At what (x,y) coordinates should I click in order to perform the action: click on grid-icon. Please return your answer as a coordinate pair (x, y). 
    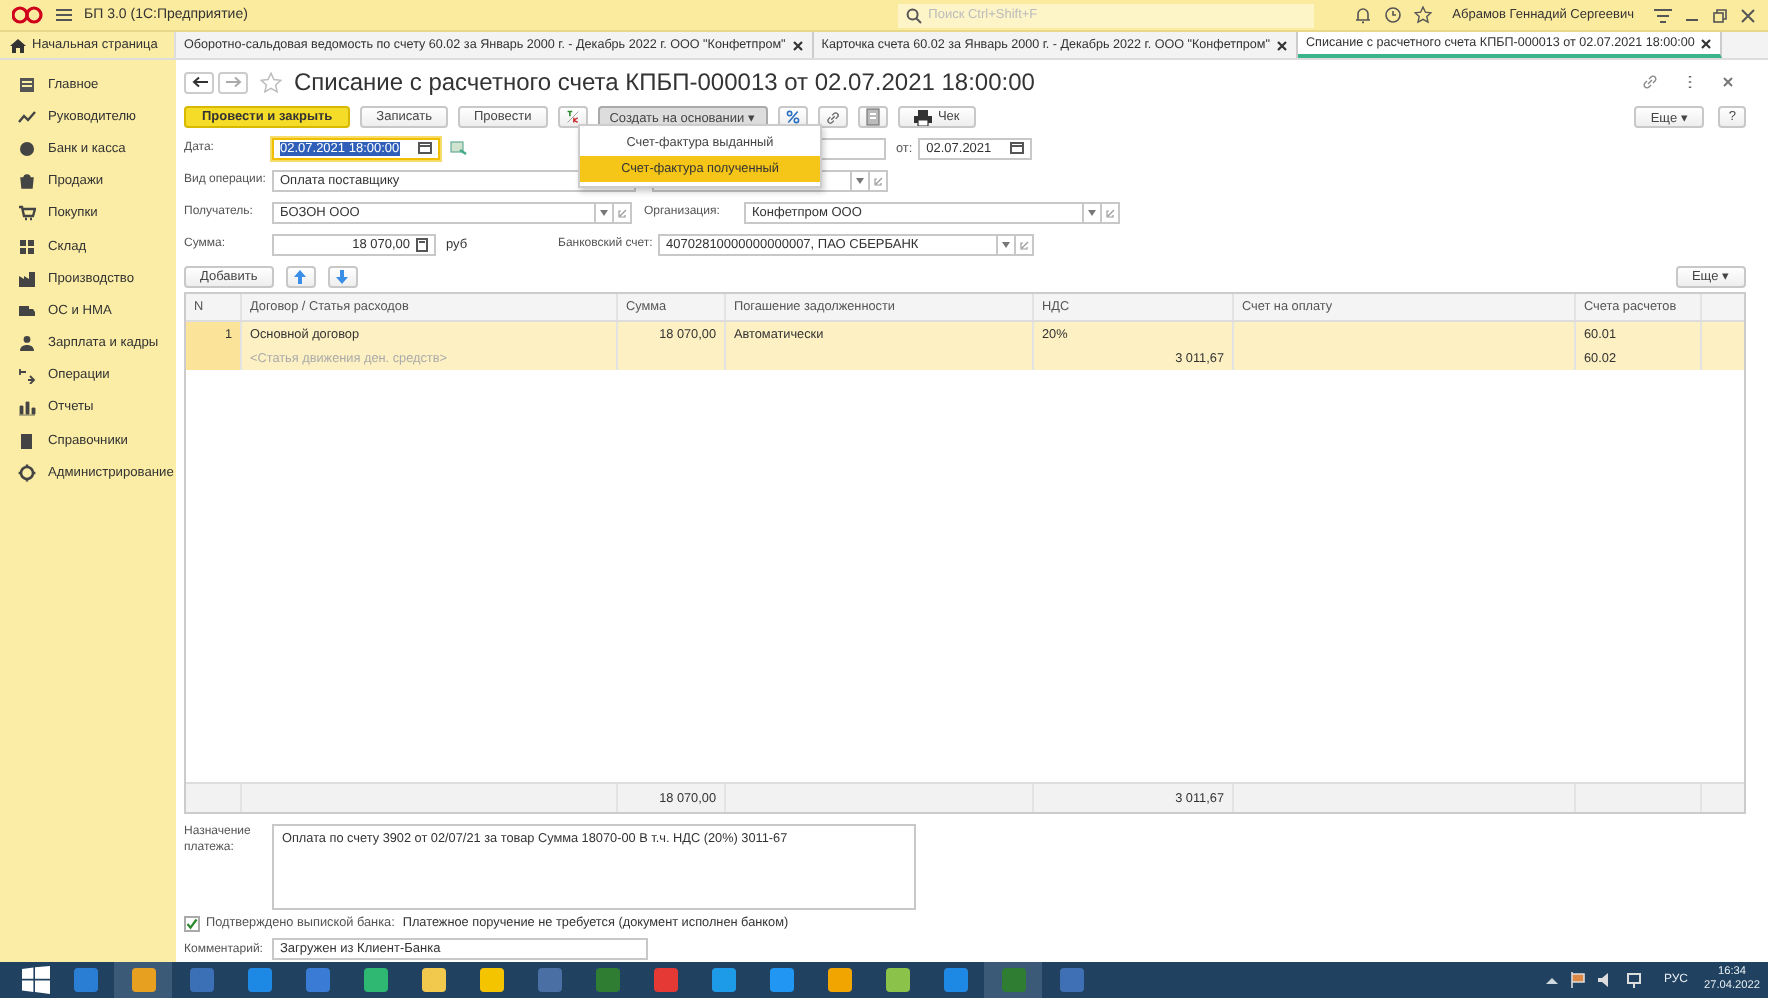
    Looking at the image, I should click on (27, 246).